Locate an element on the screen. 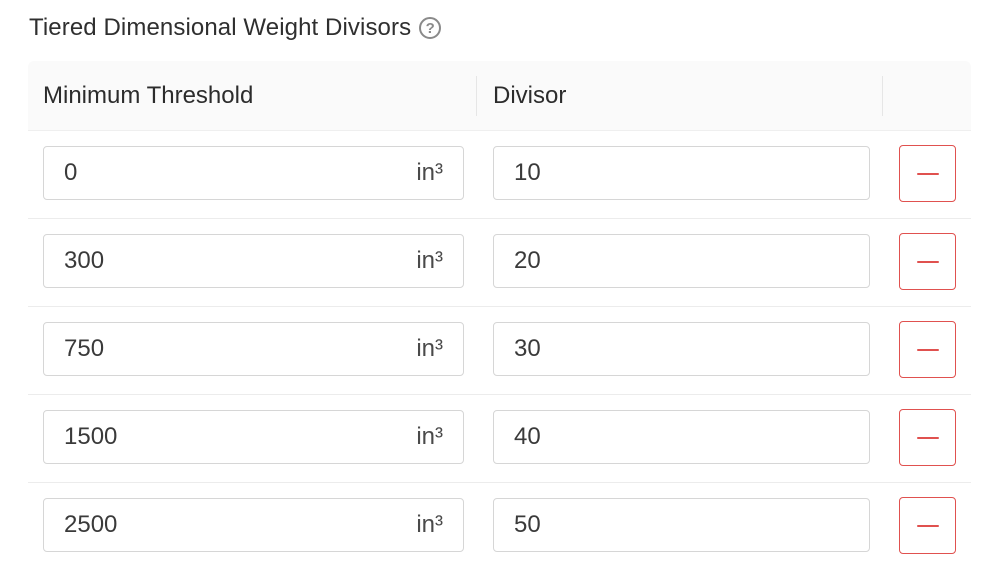  section-title: Tiered Dimensional Weight Divisors is located at coordinates (220, 27).